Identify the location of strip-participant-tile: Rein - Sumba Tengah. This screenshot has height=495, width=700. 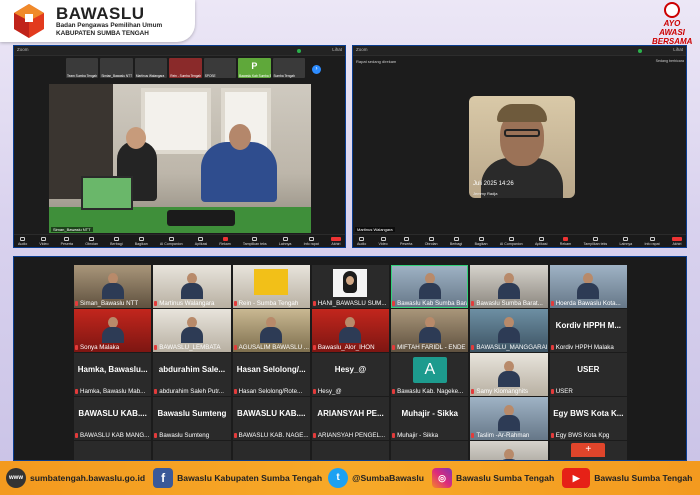
(185, 68).